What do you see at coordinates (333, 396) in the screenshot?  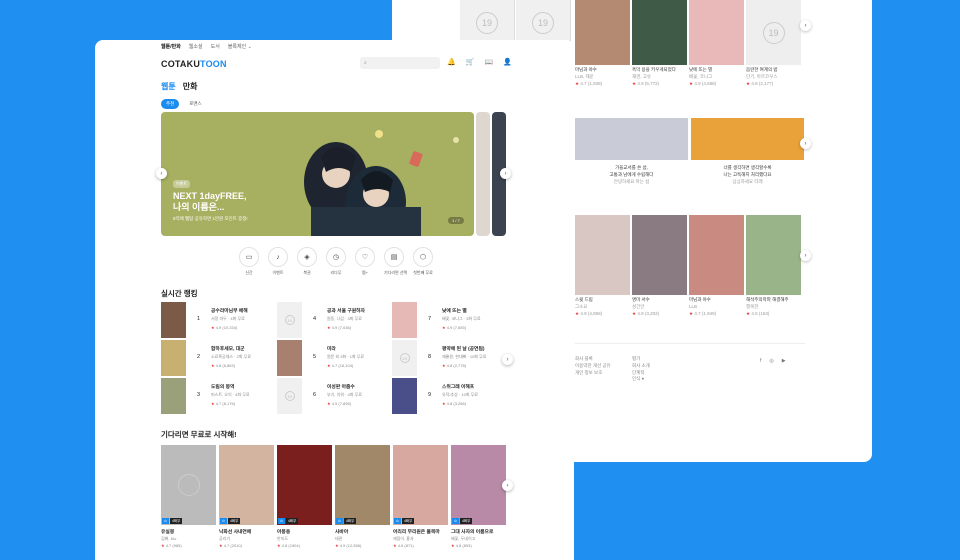 I see `ranking-item: 19 6 이성판 아줌수 부기, 치워 · 4화 무료 ★ 4.9 (7,896)` at bounding box center [333, 396].